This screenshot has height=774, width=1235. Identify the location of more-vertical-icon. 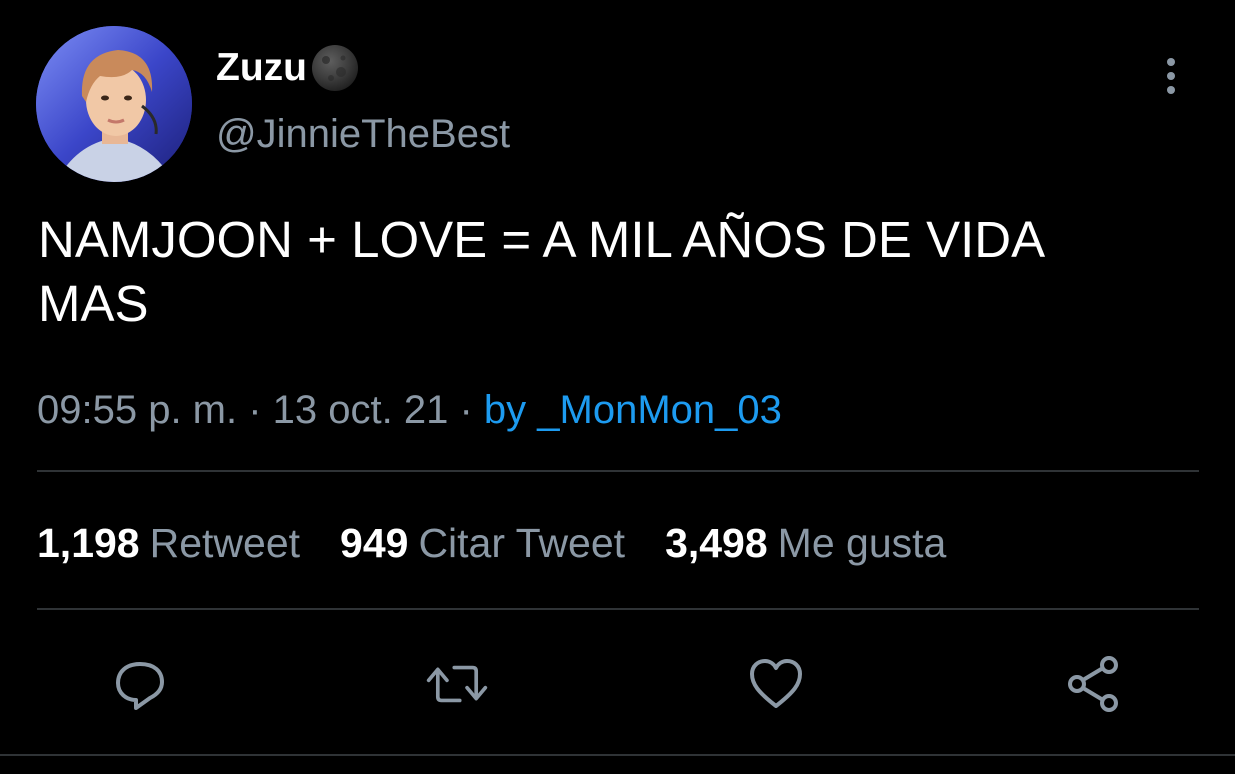
(1171, 76).